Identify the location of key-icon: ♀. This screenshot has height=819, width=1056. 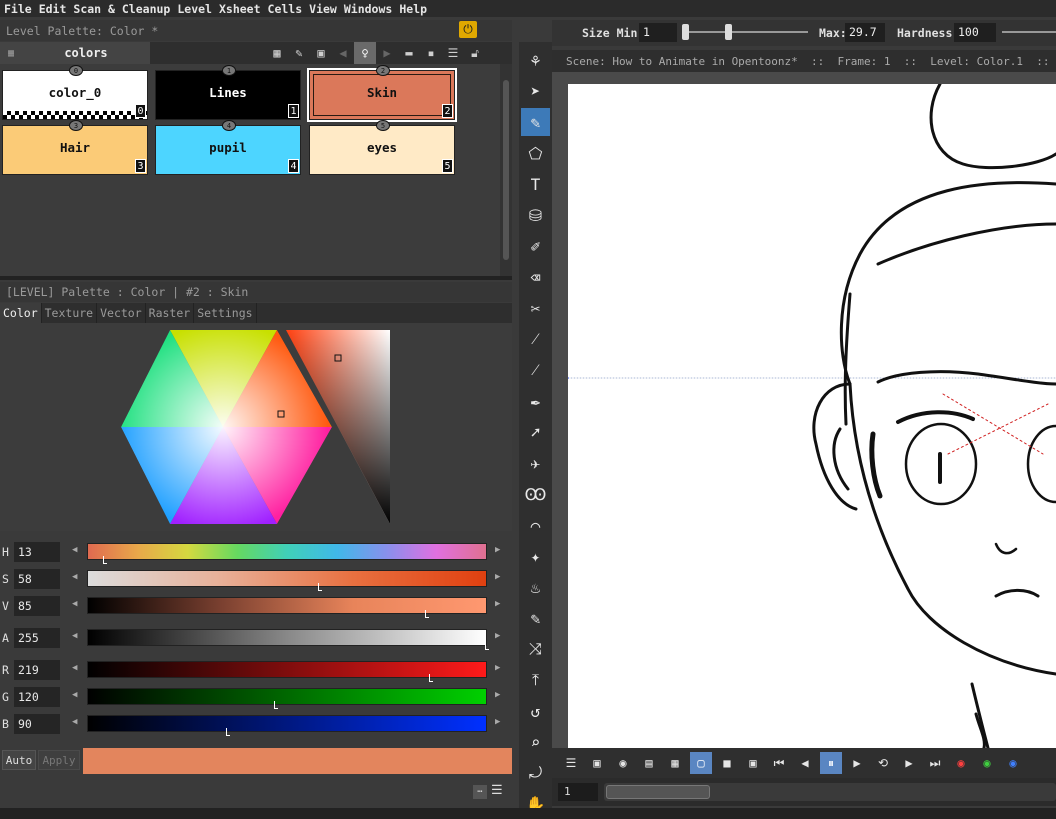
(365, 53).